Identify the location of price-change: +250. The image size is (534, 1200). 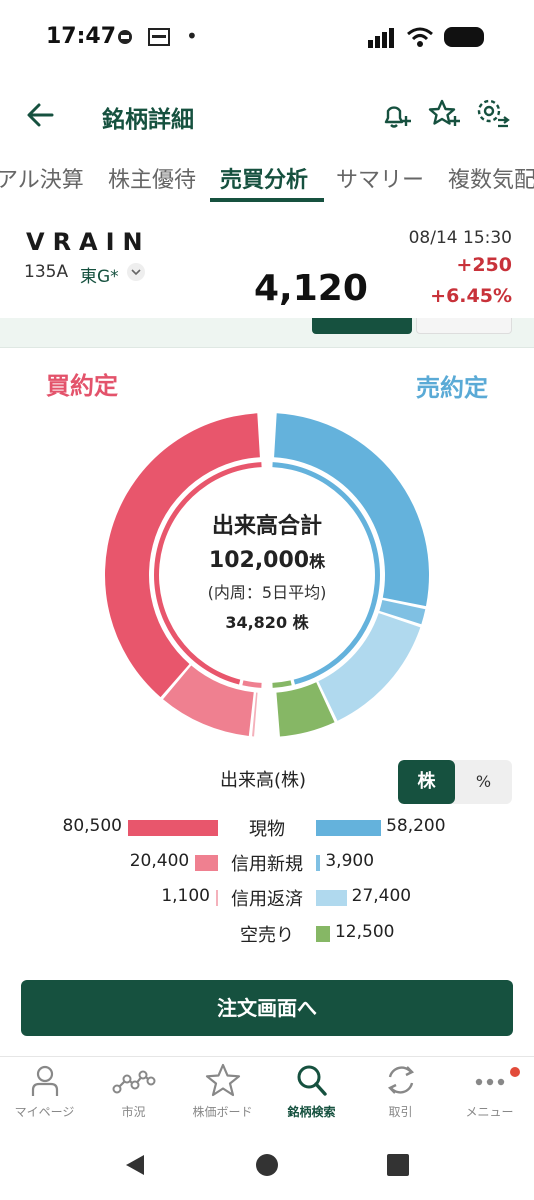
(484, 265).